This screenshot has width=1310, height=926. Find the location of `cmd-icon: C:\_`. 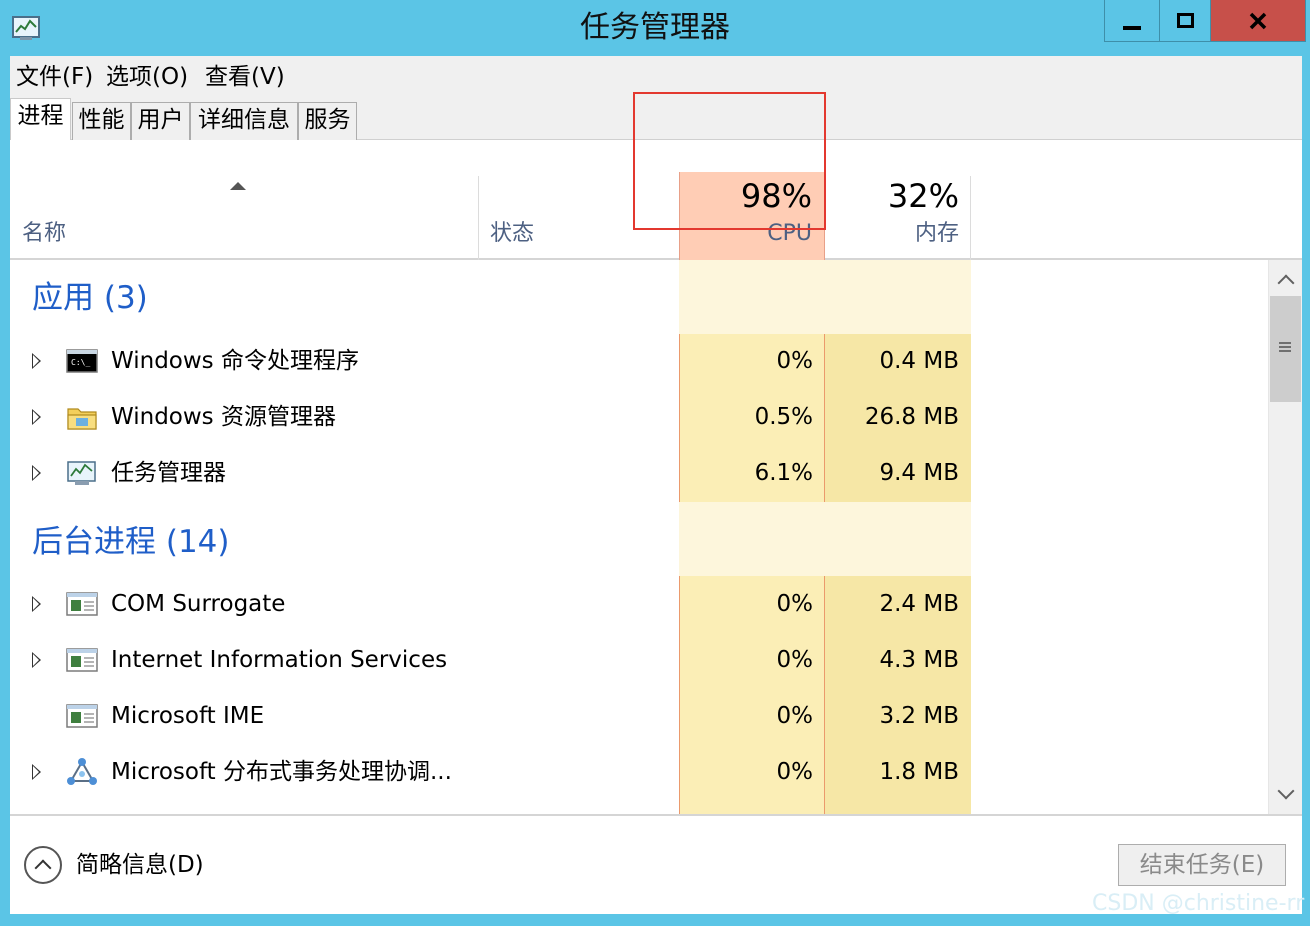

cmd-icon: C:\_ is located at coordinates (82, 361).